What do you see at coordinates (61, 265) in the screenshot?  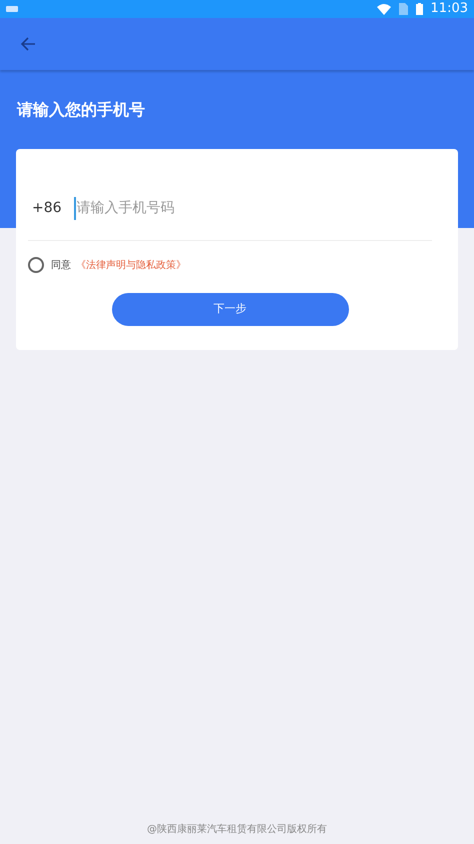 I see `agree-label: 同意` at bounding box center [61, 265].